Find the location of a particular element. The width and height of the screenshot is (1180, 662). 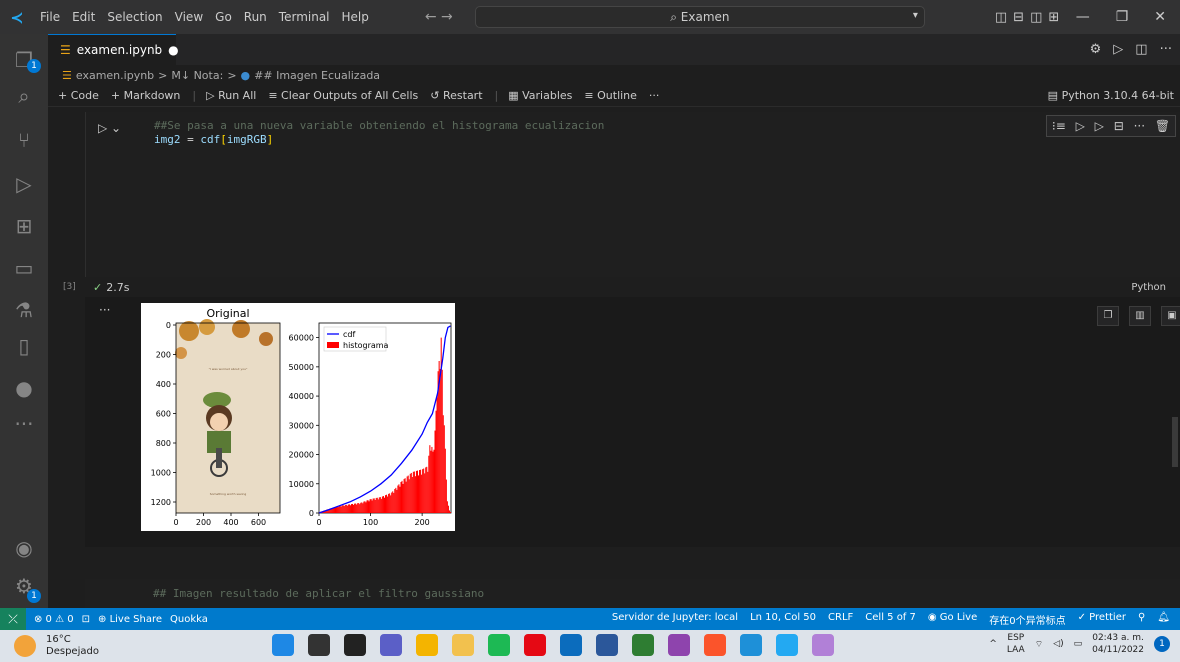

eol-status: CRLF is located at coordinates (840, 619).